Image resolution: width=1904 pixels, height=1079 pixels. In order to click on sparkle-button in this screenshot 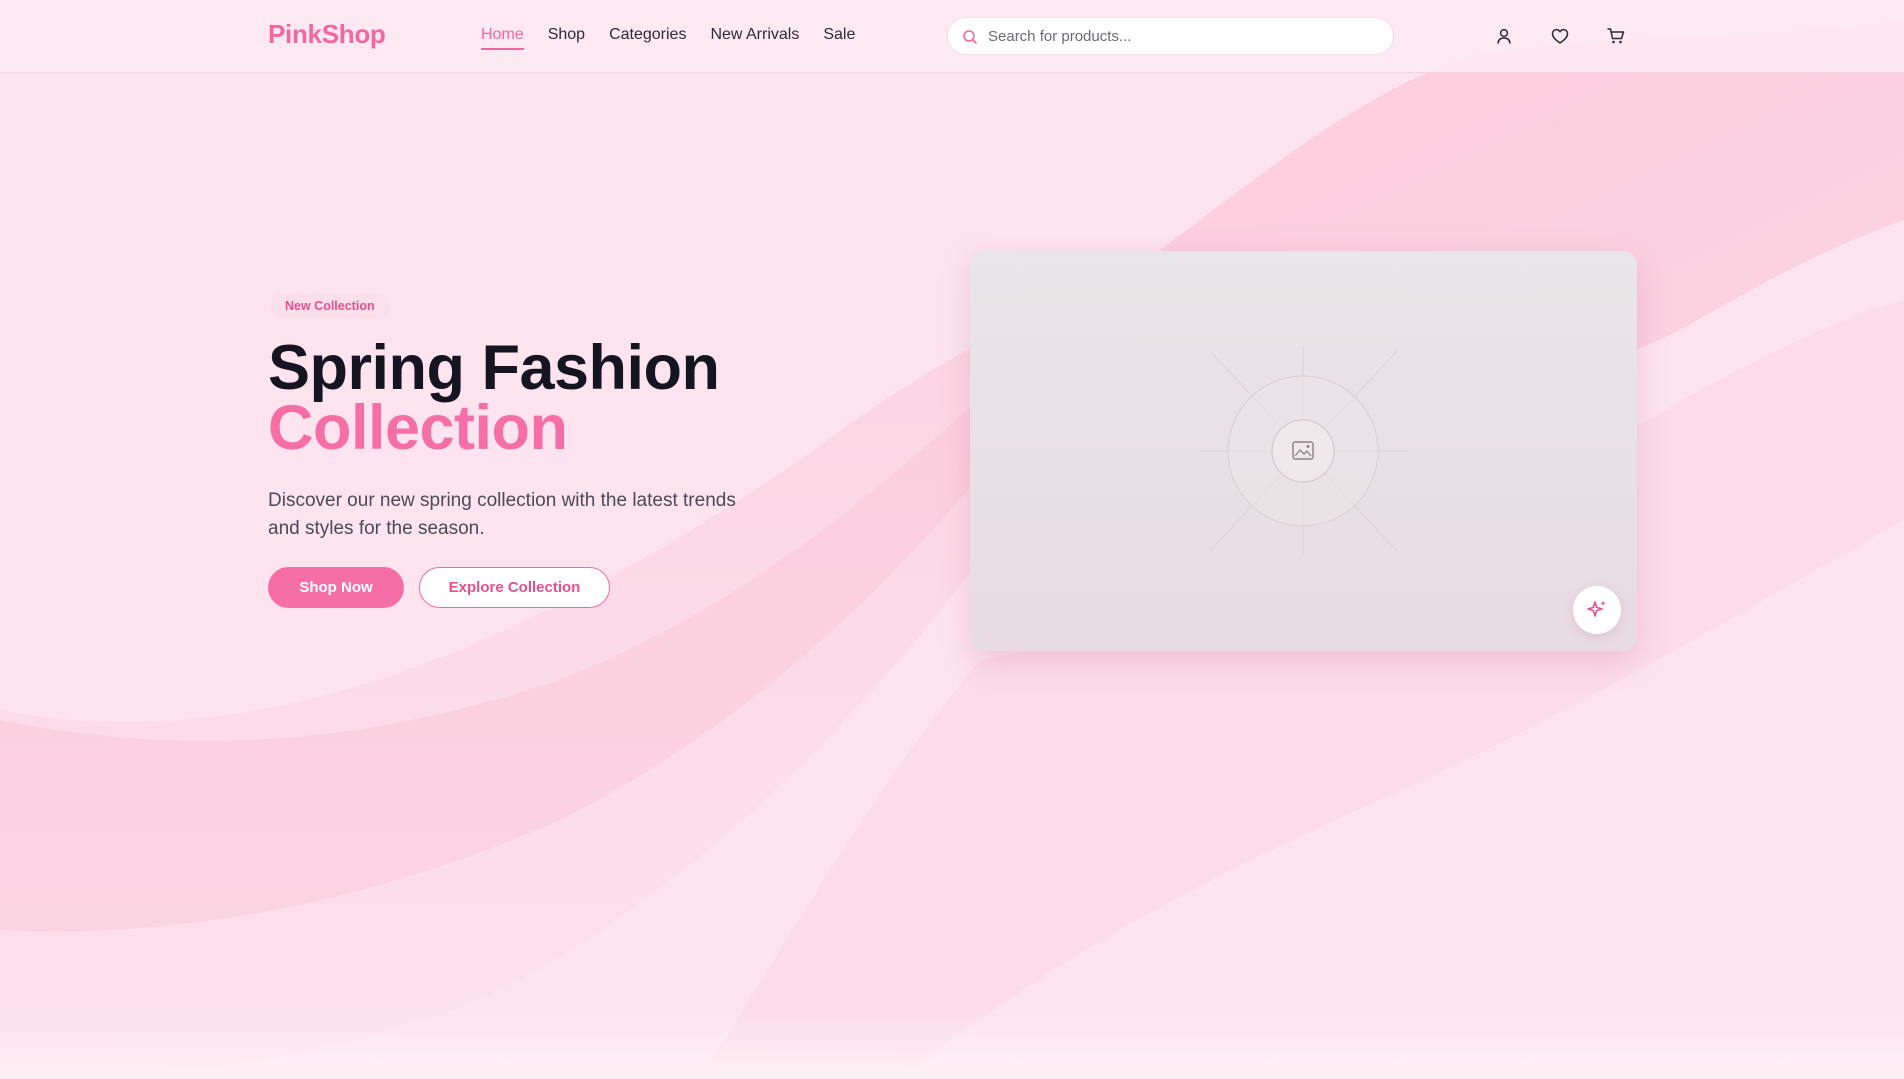, I will do `click(1597, 610)`.